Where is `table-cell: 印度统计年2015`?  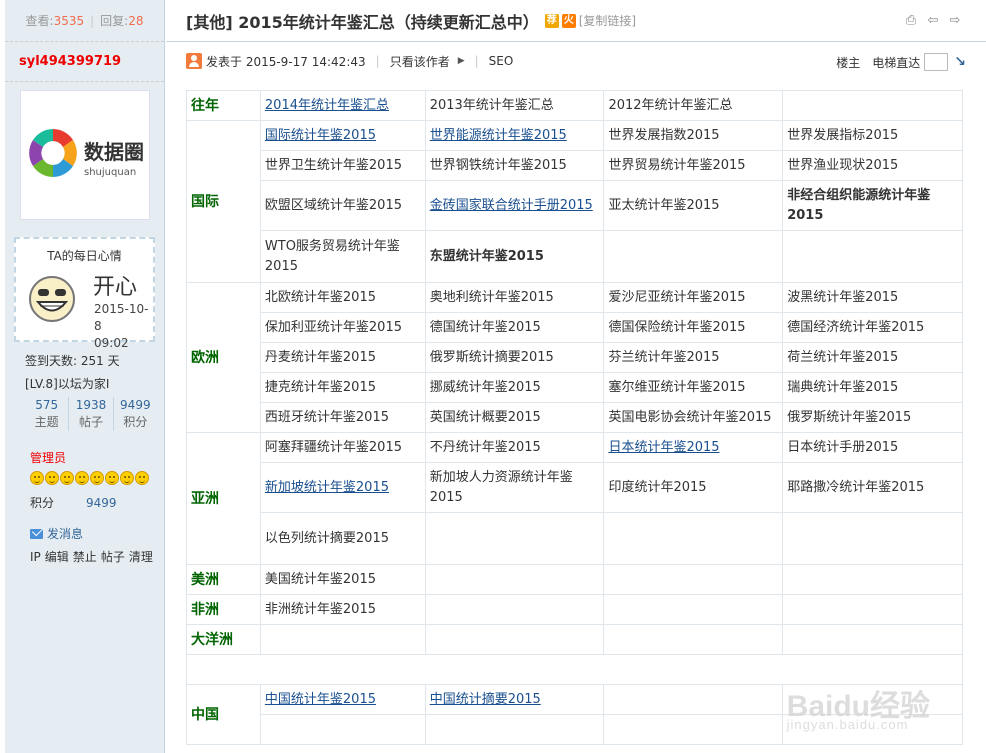
table-cell: 印度统计年2015 is located at coordinates (693, 487).